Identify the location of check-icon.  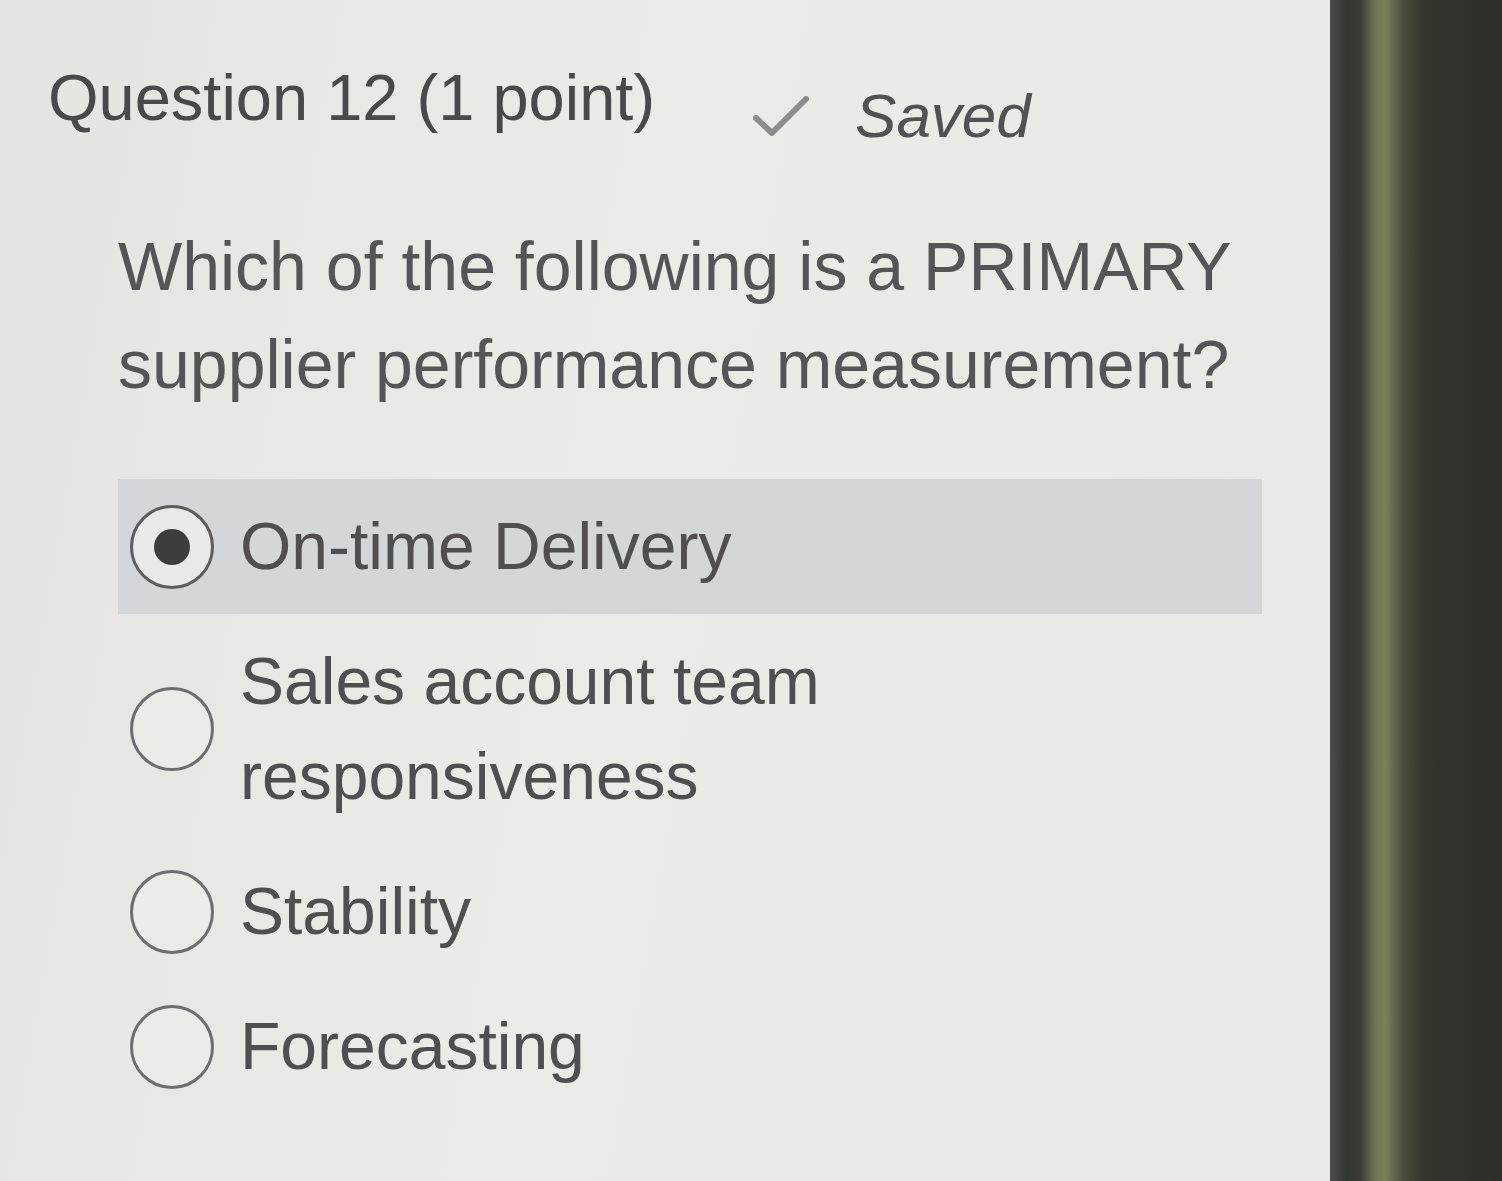
(781, 116).